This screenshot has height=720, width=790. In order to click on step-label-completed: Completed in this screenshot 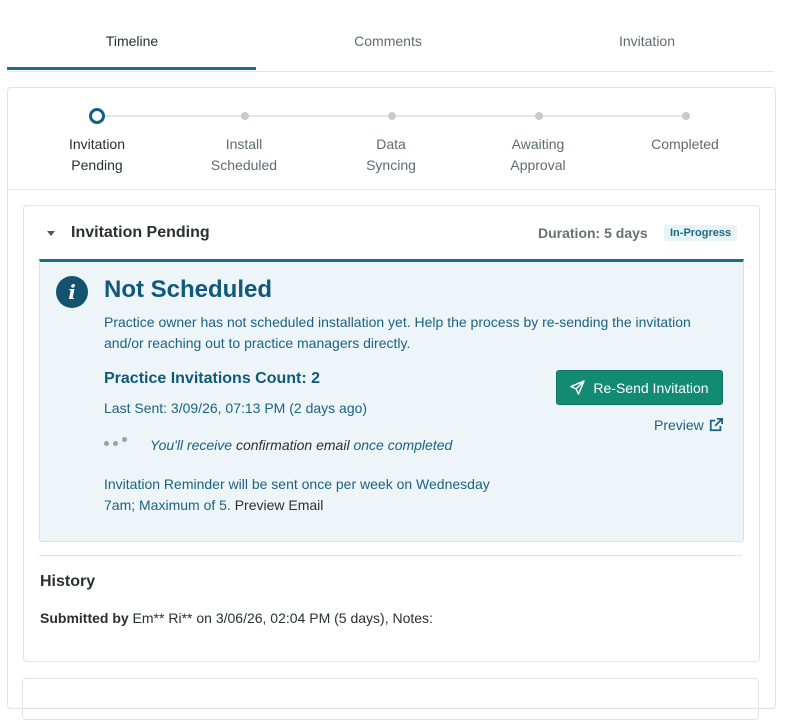, I will do `click(685, 144)`.